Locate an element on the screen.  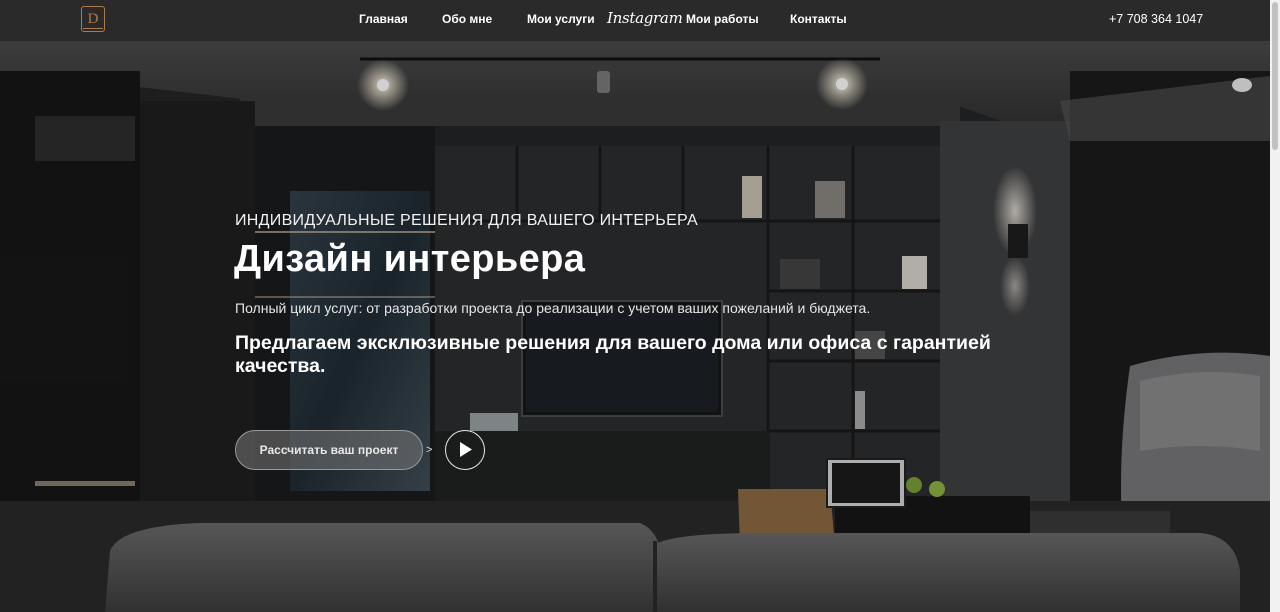
nav-link-about: Обо мне is located at coordinates (467, 19).